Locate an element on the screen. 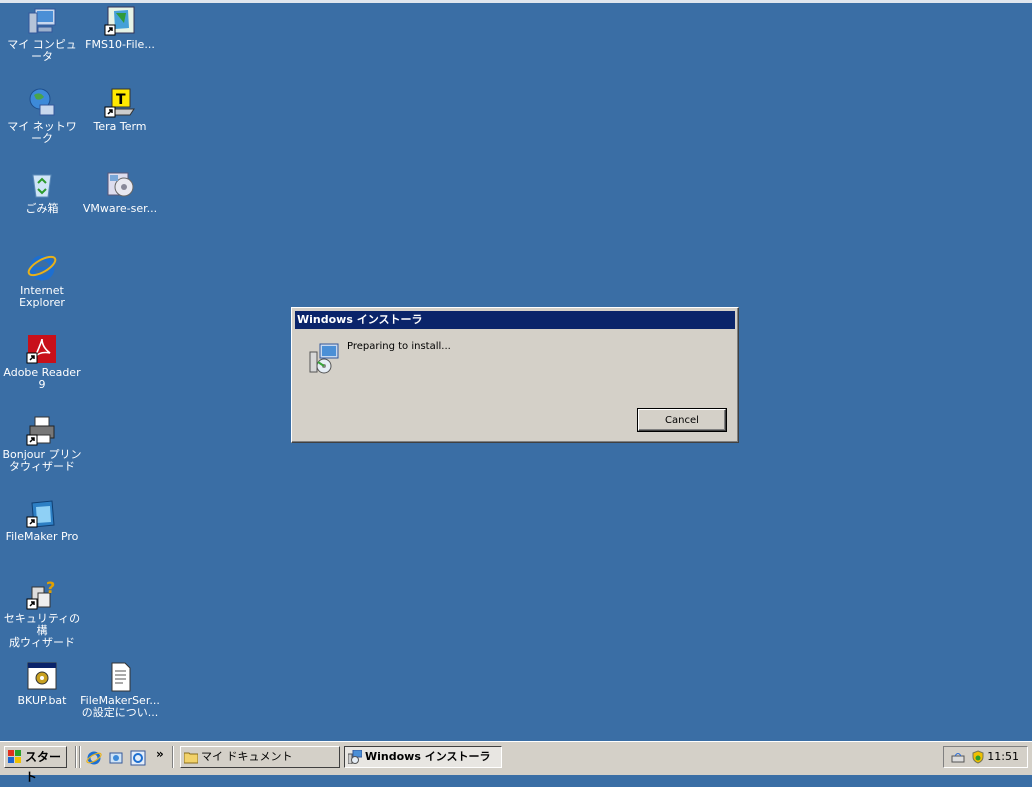 This screenshot has width=1032, height=787. desktop-icon-bonjour-printer-wizard: Bonjour プリン タウィザード is located at coordinates (42, 444).